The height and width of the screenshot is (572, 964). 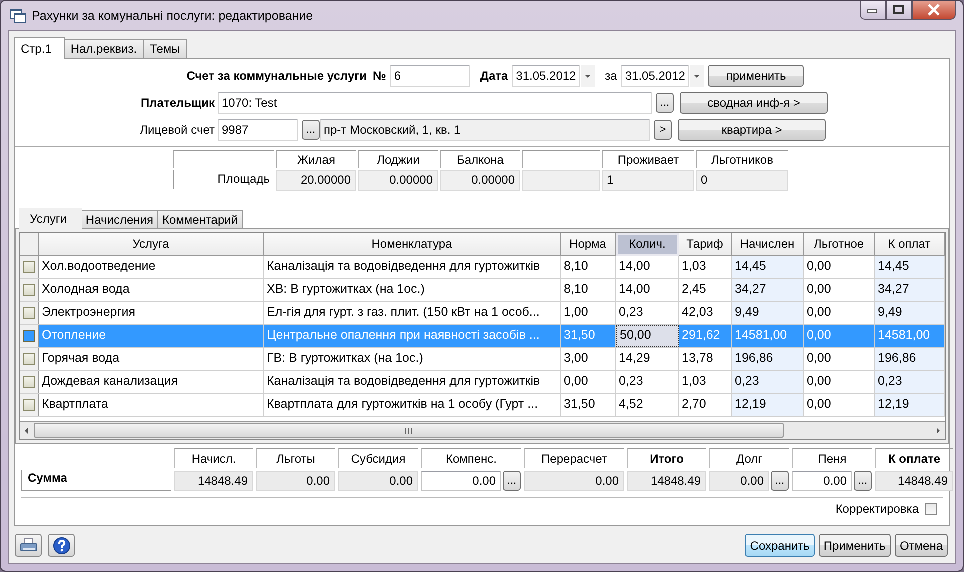 What do you see at coordinates (647, 244) in the screenshot?
I see `column-header: Колич.` at bounding box center [647, 244].